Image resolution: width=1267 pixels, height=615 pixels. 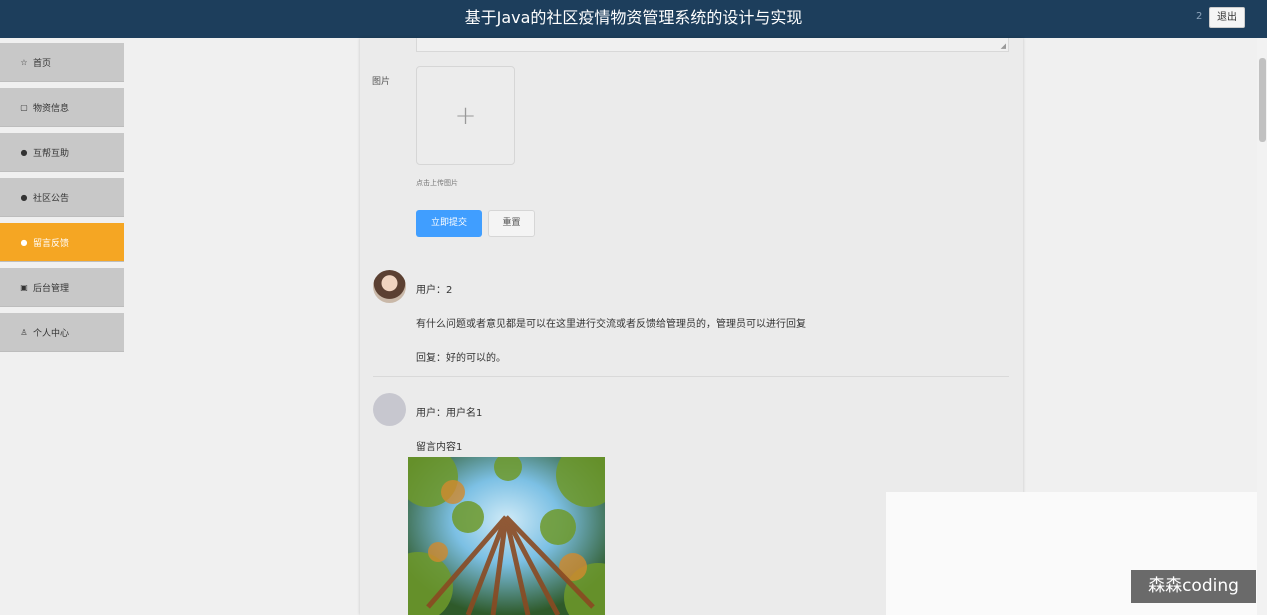 I want to click on gift-icon: ▣, so click(x=24, y=287).